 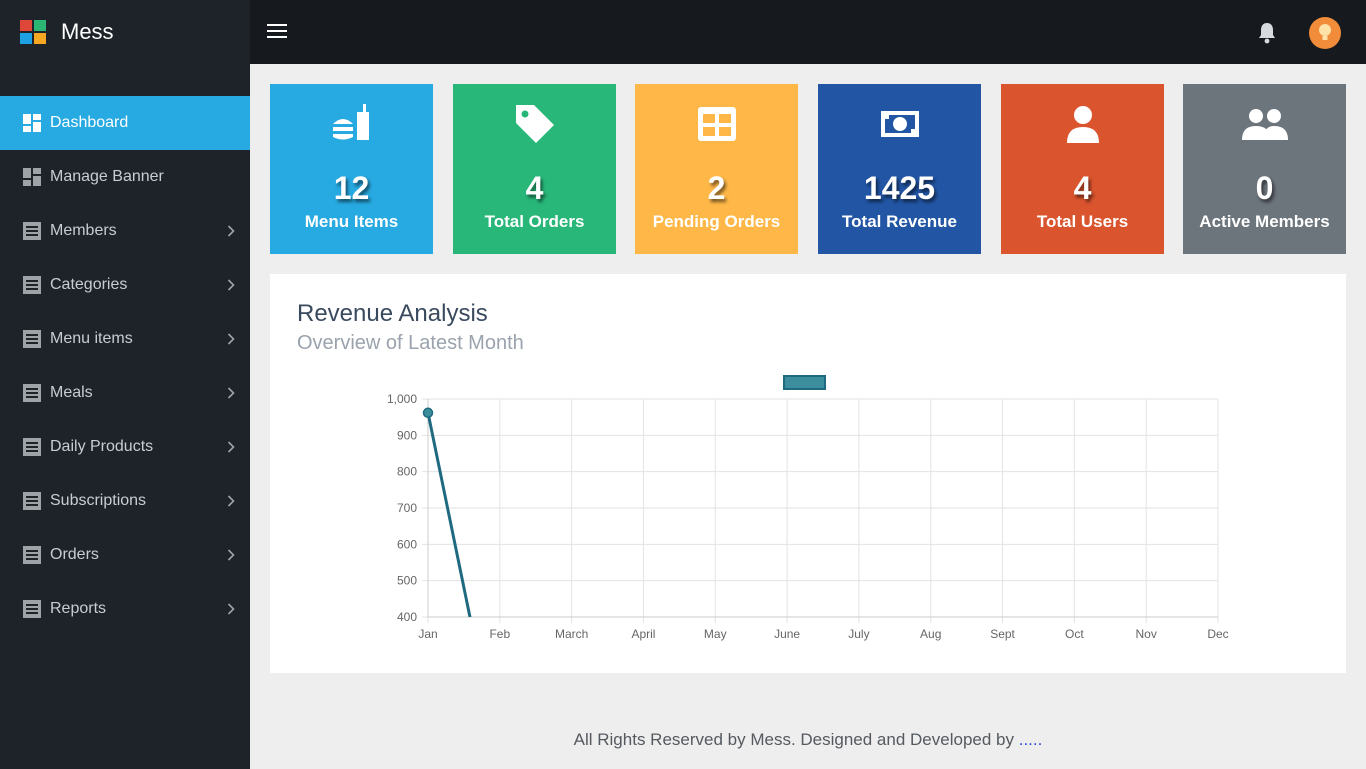 What do you see at coordinates (1074, 634) in the screenshot?
I see `x-tick-label: Oct` at bounding box center [1074, 634].